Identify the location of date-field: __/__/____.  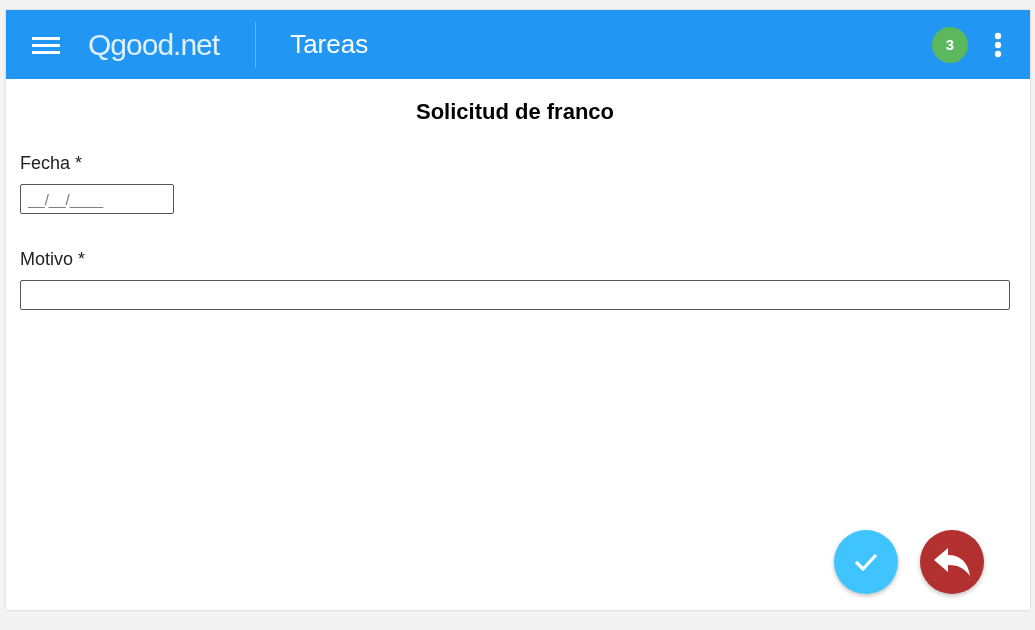
(97, 199).